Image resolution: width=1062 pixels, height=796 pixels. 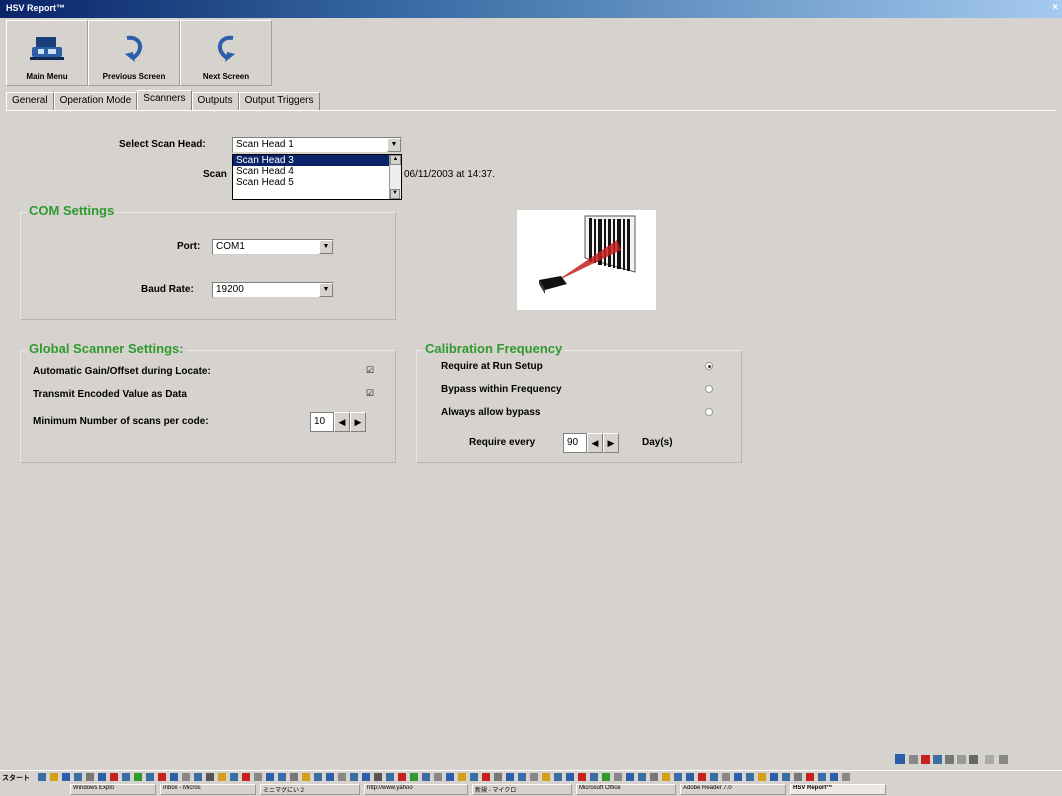 What do you see at coordinates (215, 174) in the screenshot?
I see `scan-status-prefix: Scan` at bounding box center [215, 174].